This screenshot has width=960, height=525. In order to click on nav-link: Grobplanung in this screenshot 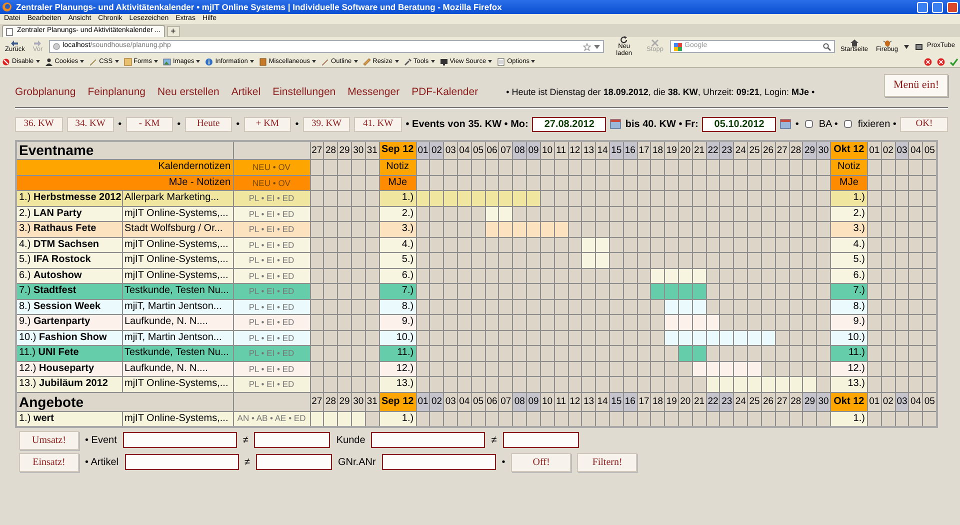, I will do `click(45, 92)`.